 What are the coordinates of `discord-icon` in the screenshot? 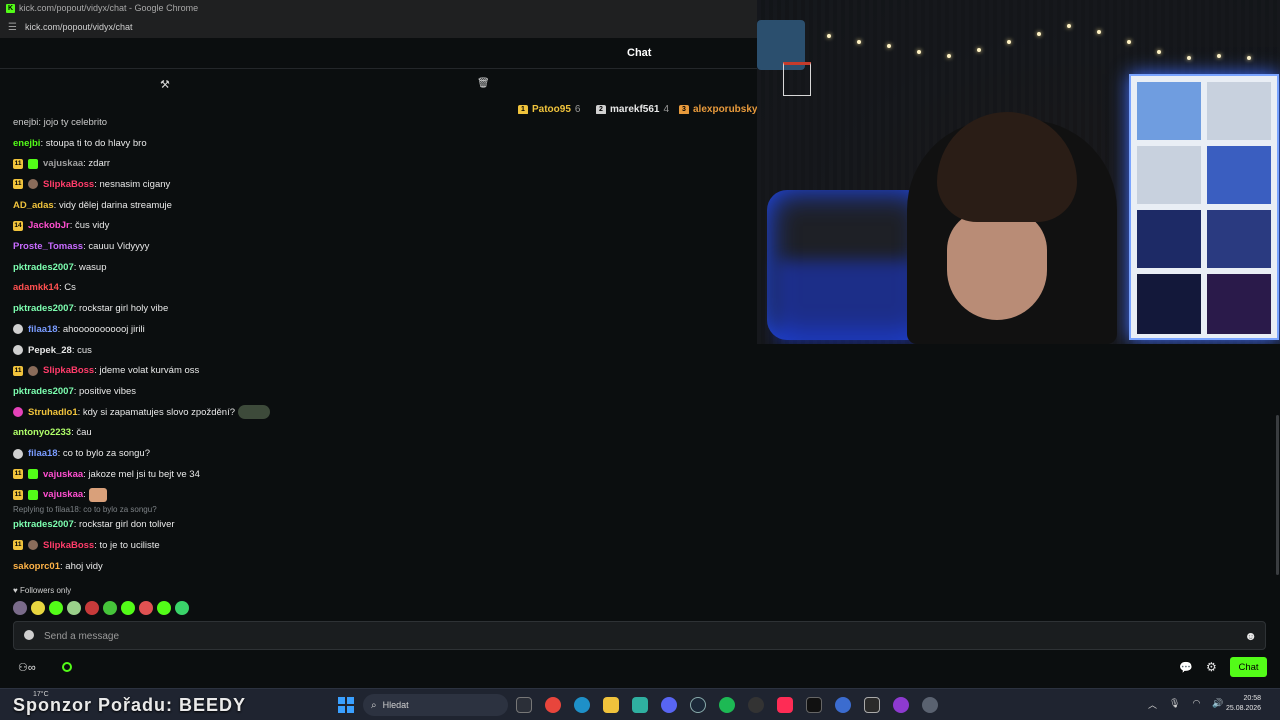 It's located at (669, 705).